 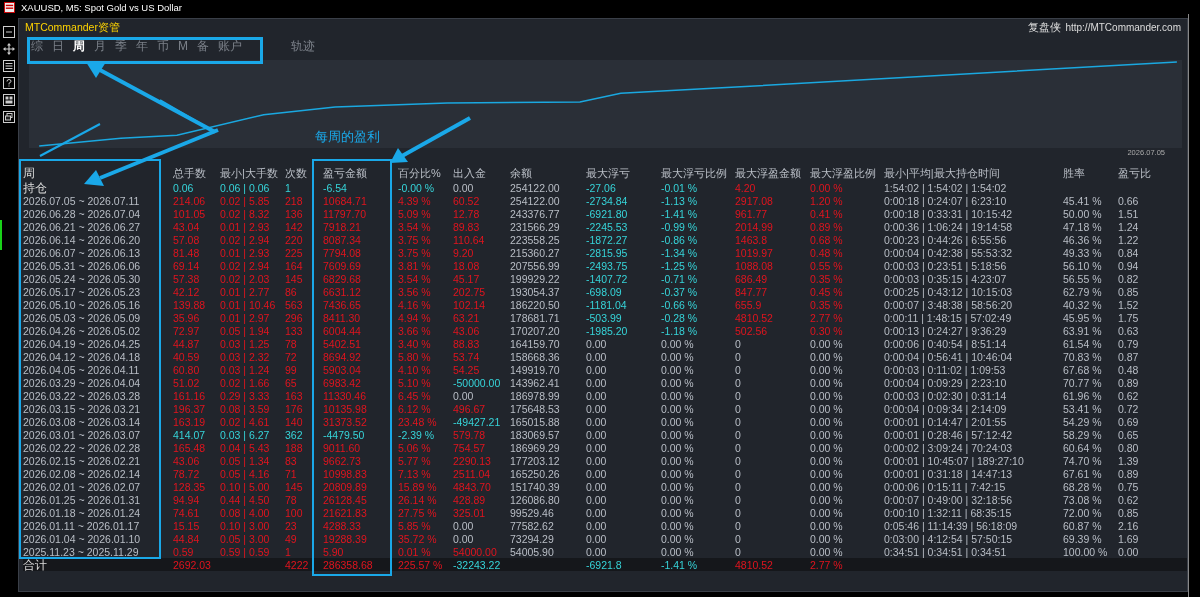 What do you see at coordinates (414, 473) in the screenshot?
I see `percent: 7.13 %` at bounding box center [414, 473].